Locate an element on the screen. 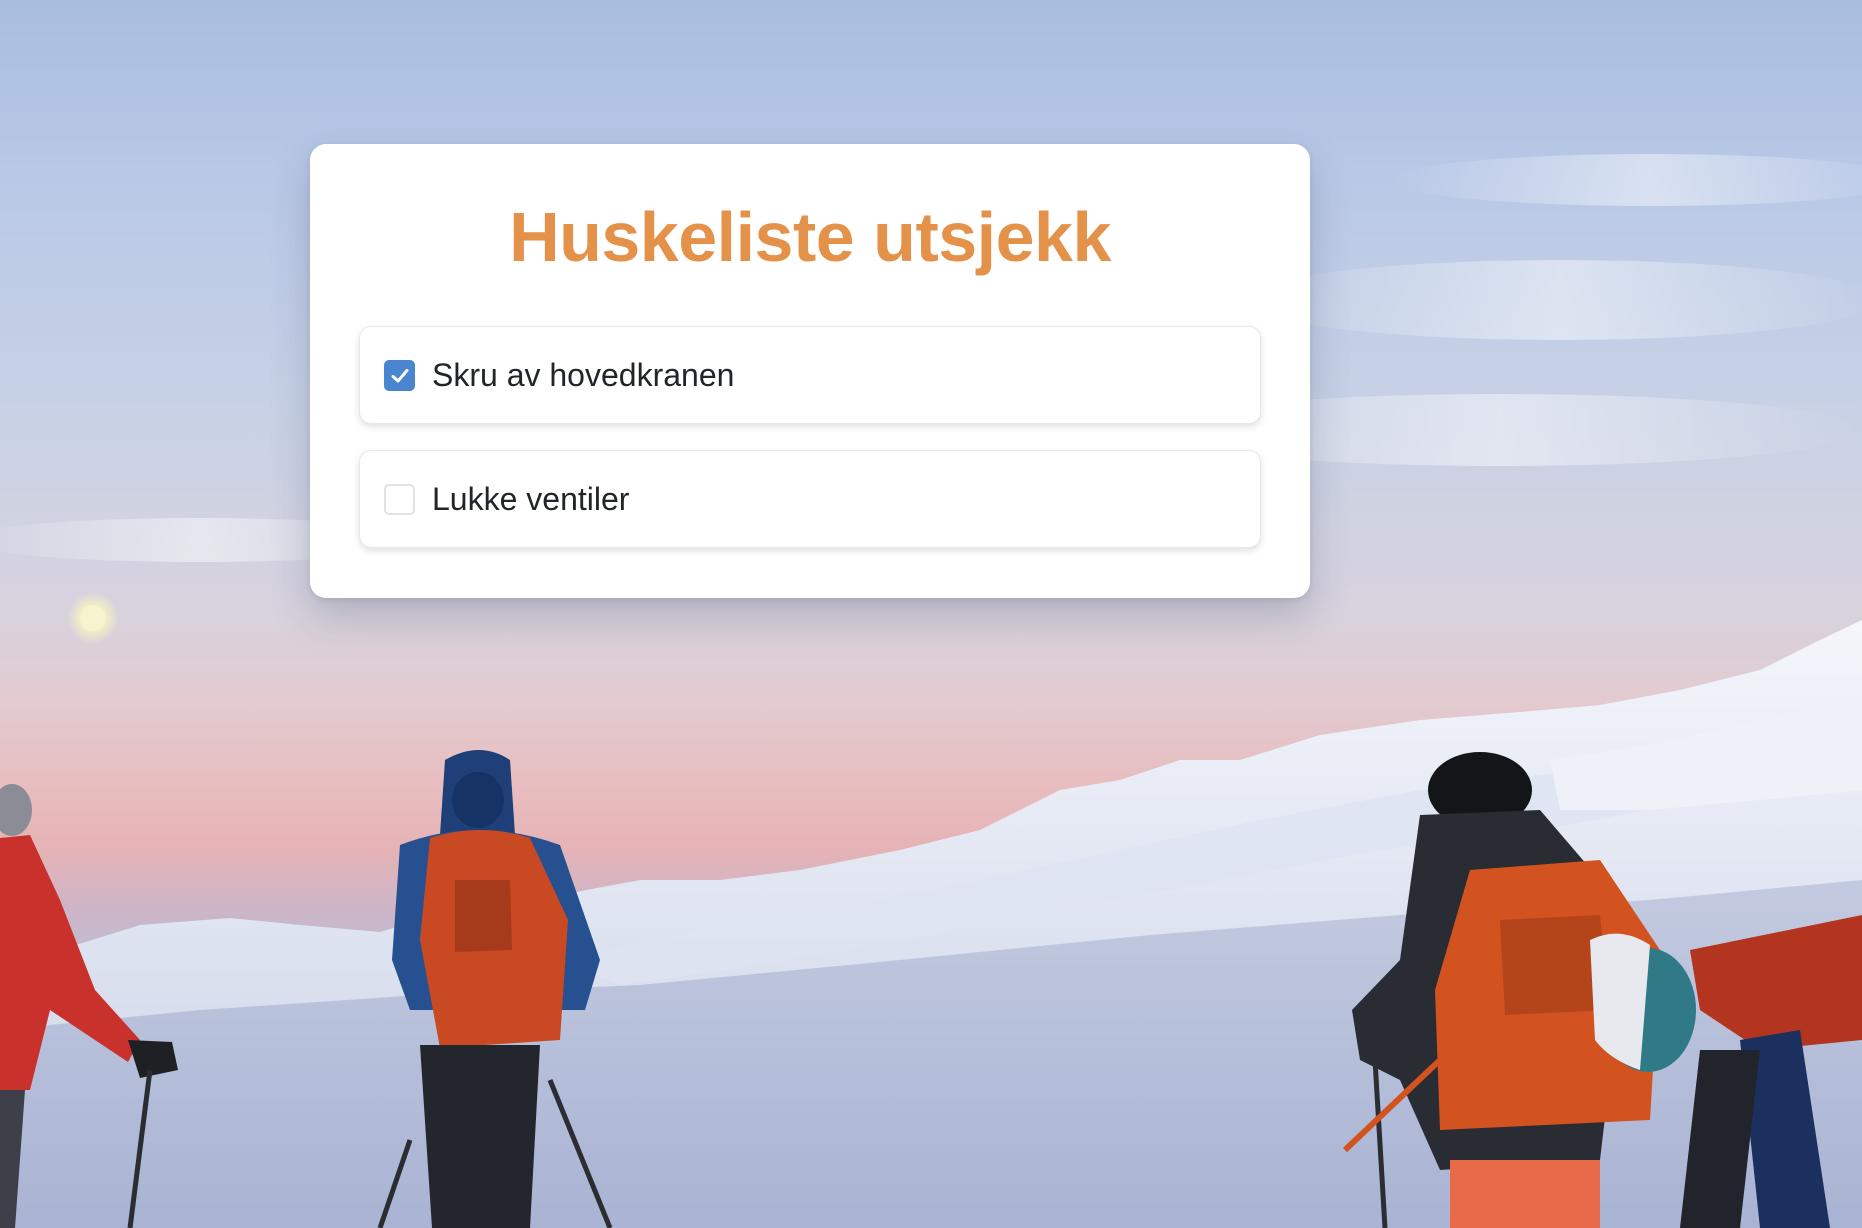 This screenshot has width=1862, height=1228. moon-disc is located at coordinates (93, 618).